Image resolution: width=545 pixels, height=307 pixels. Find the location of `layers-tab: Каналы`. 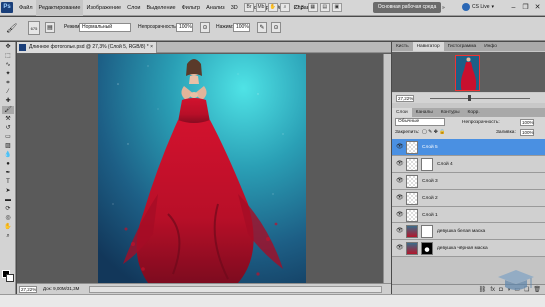

layers-tab: Каналы is located at coordinates (424, 112).